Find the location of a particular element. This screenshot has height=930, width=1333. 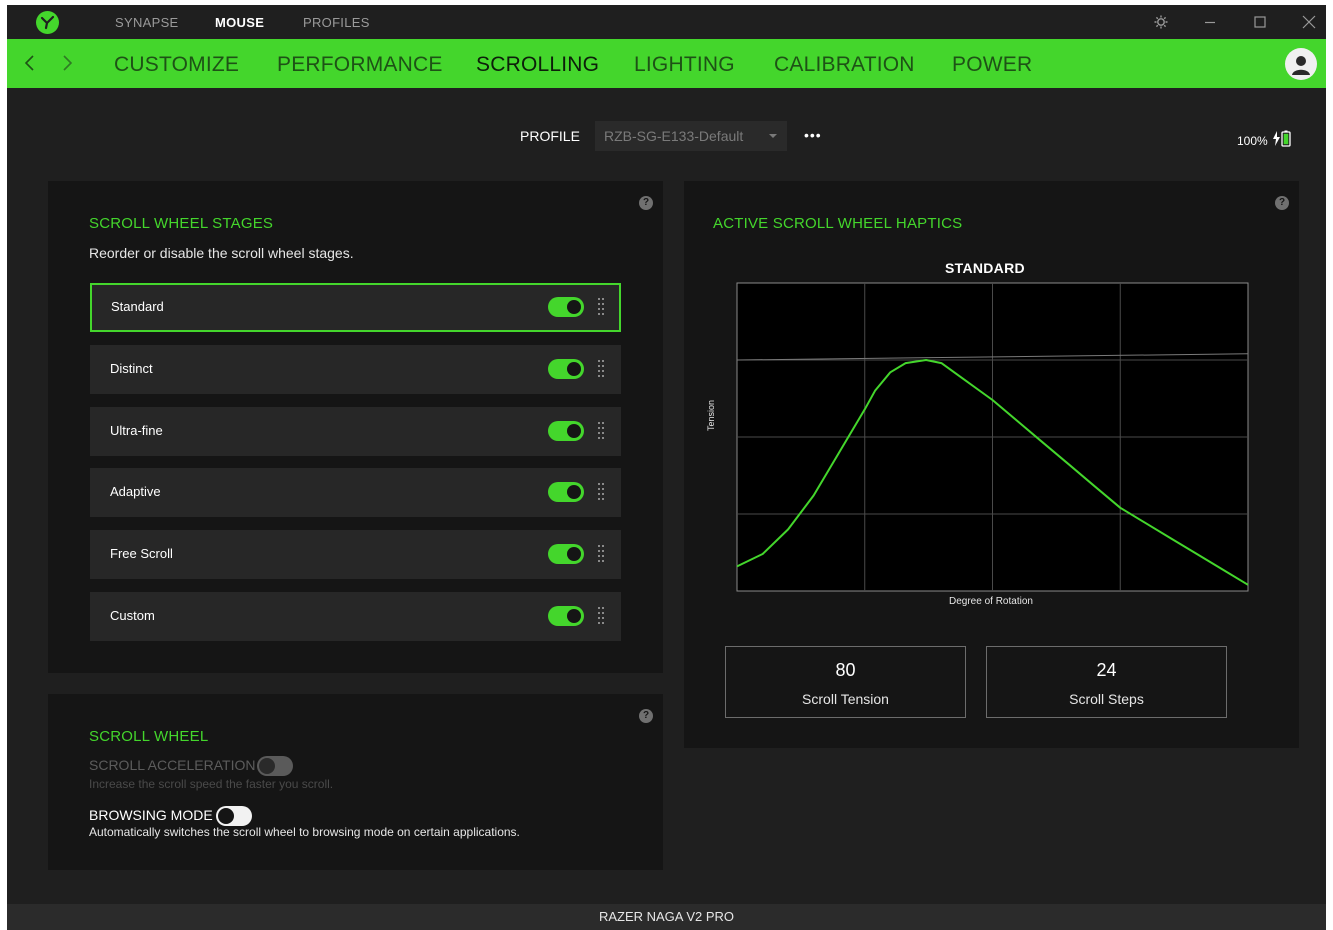

device-name: RAZER NAGA V2 PRO is located at coordinates (666, 916).